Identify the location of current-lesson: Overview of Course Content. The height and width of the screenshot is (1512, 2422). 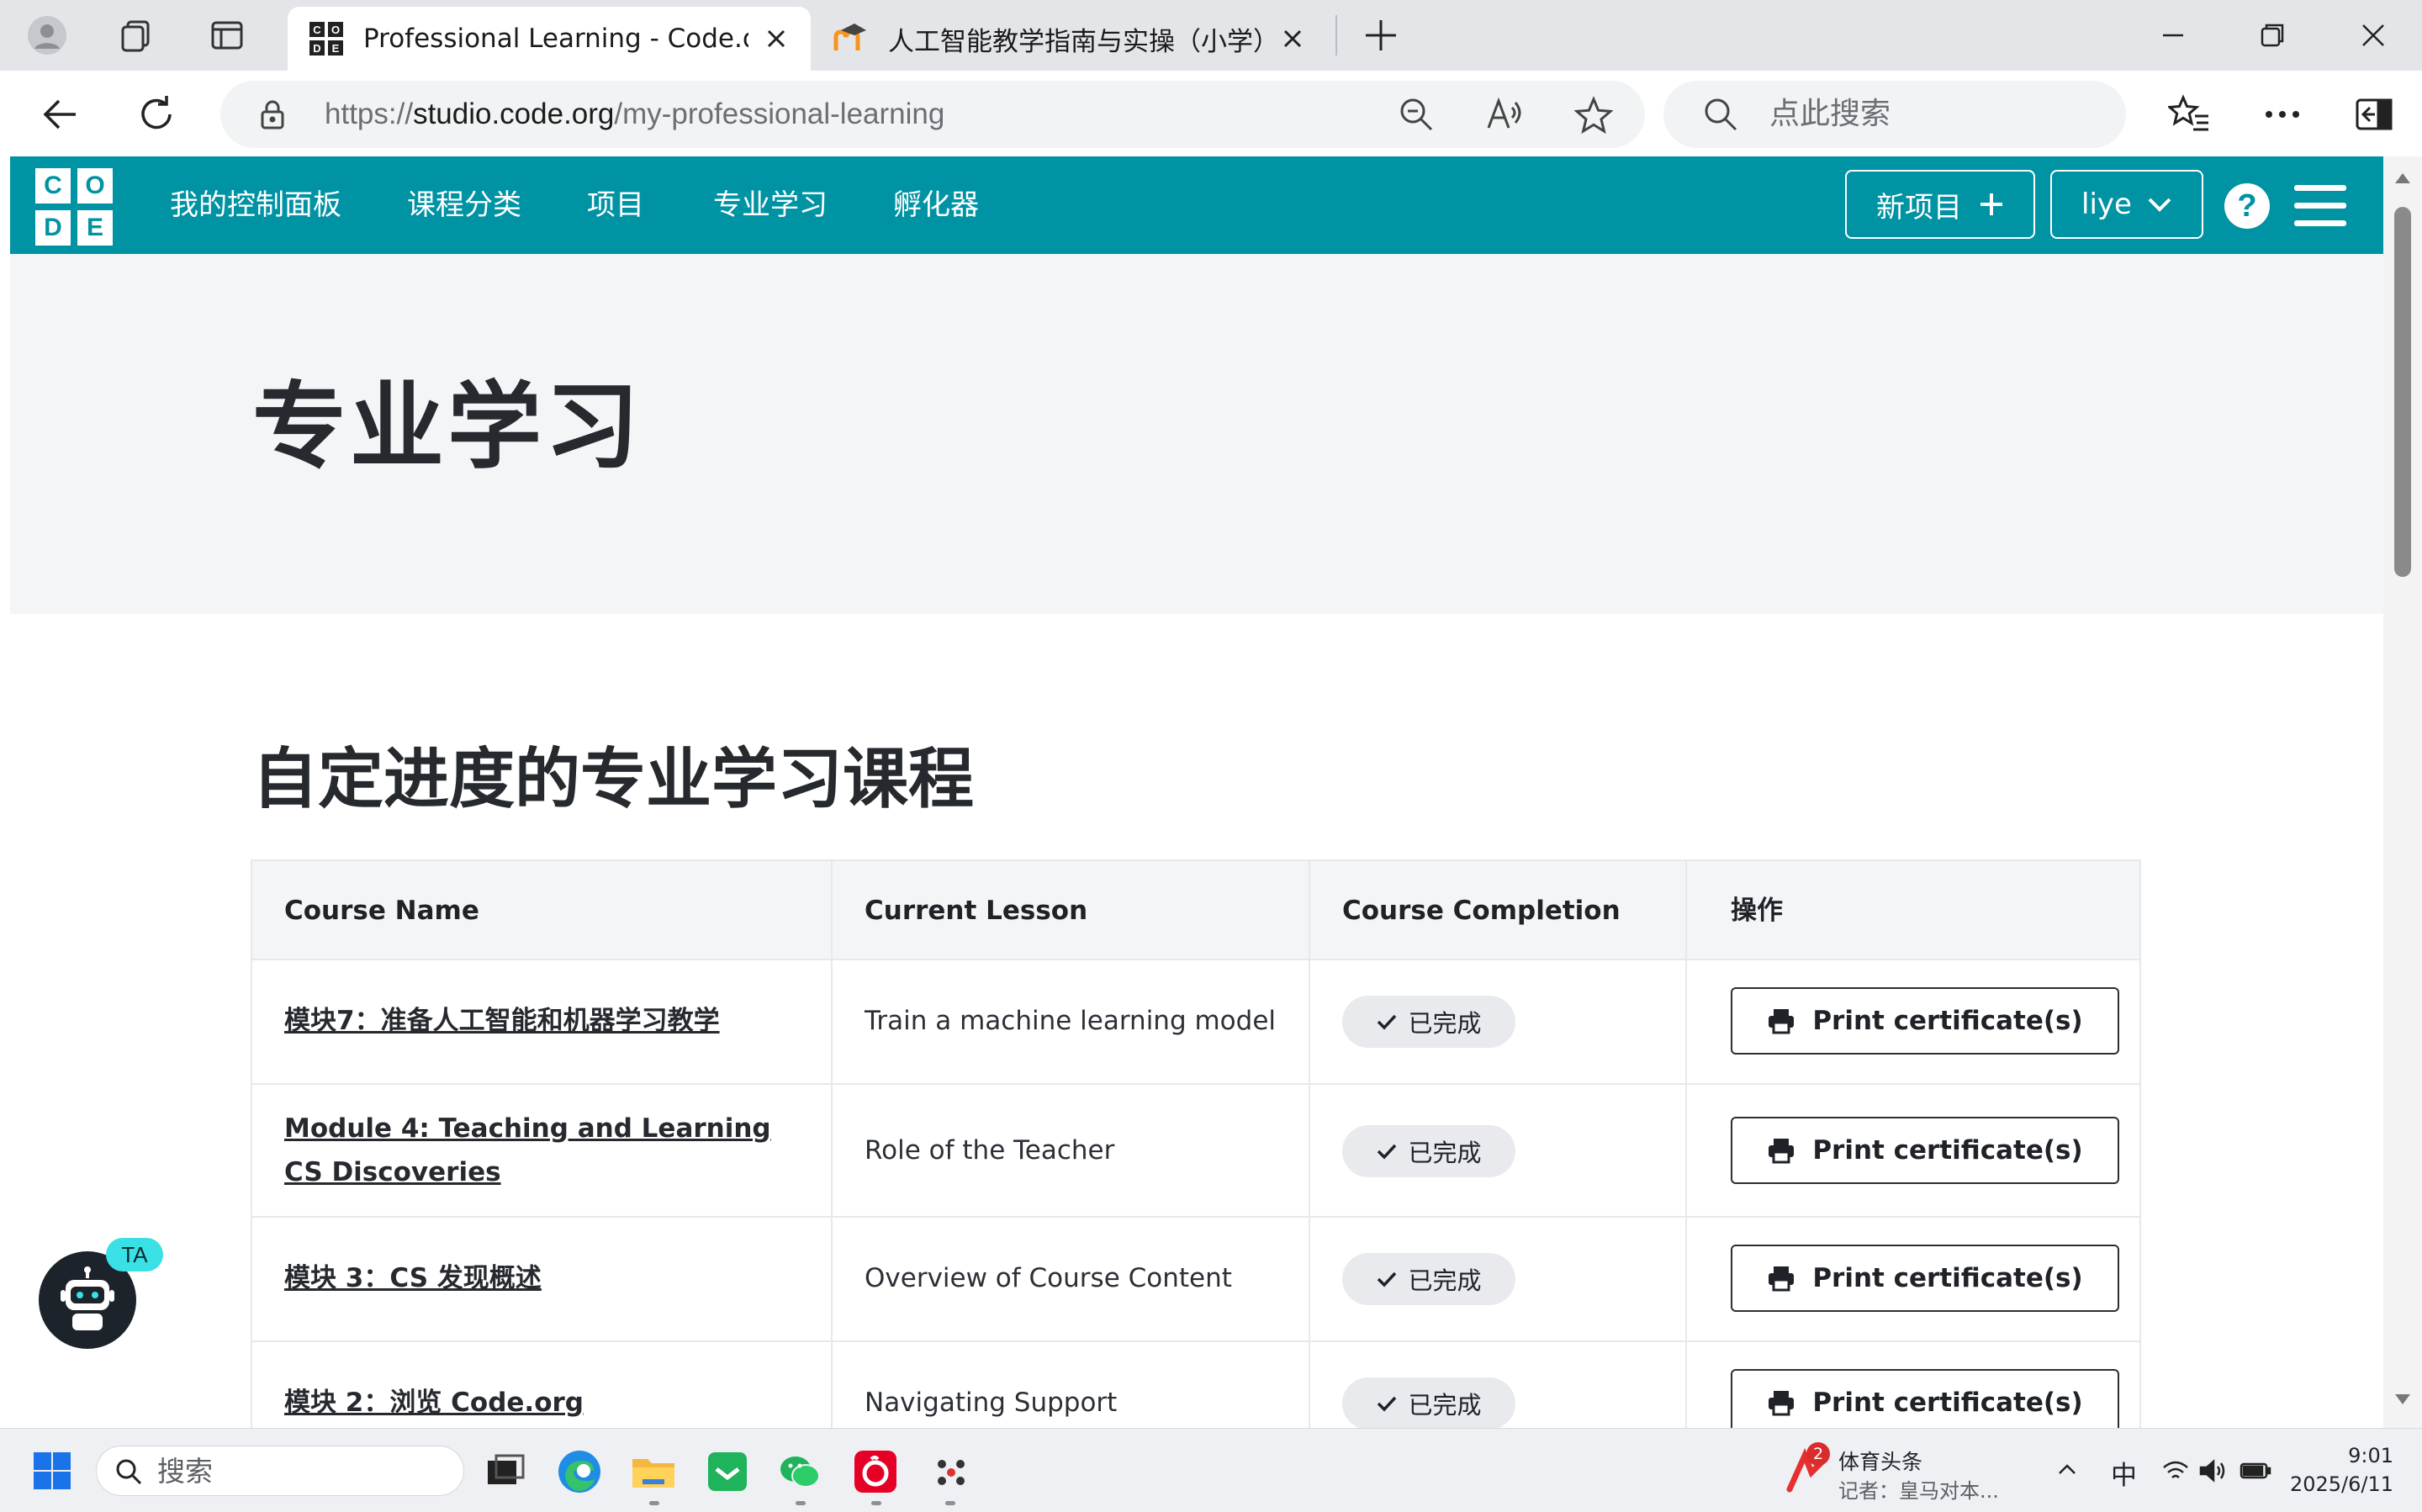
(1048, 1278).